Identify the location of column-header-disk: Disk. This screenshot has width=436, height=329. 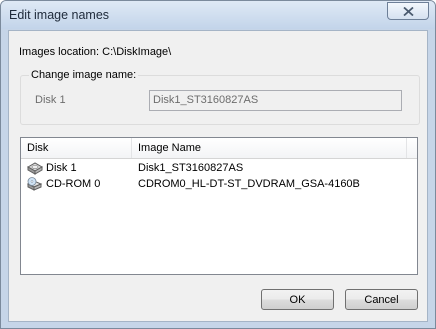
(76, 148).